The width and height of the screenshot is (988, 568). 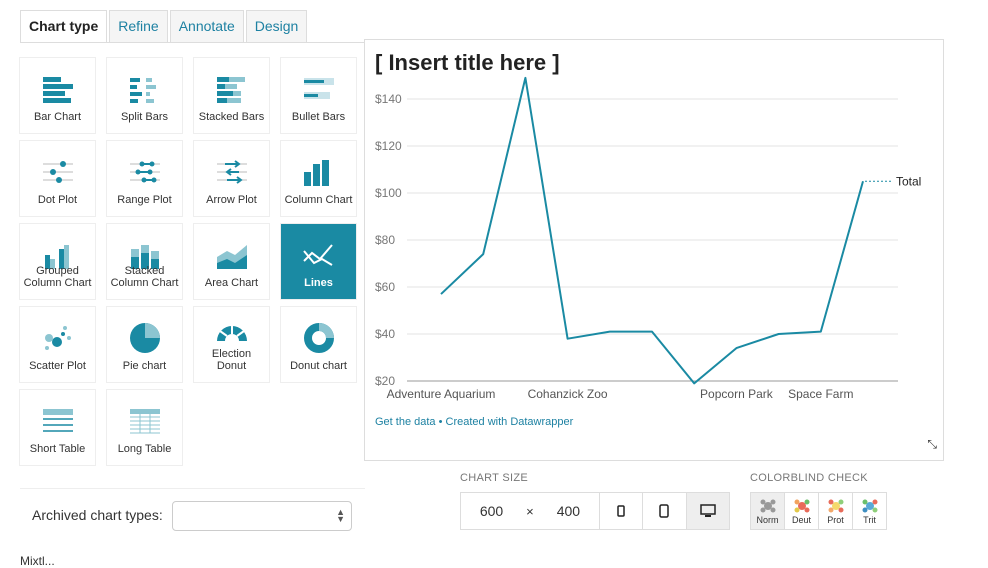 I want to click on chart-size-panel: CHART SIZE 600 × 400, so click(x=494, y=478).